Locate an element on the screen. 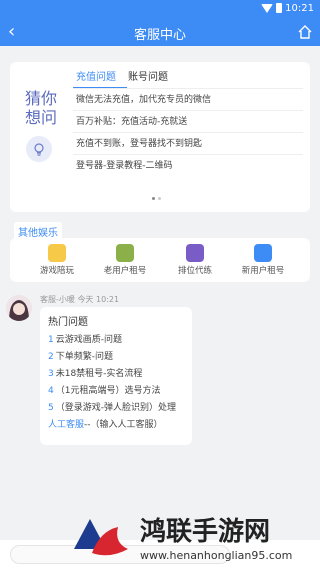  question-text: （1元租高端号）选号方法 is located at coordinates (108, 391).